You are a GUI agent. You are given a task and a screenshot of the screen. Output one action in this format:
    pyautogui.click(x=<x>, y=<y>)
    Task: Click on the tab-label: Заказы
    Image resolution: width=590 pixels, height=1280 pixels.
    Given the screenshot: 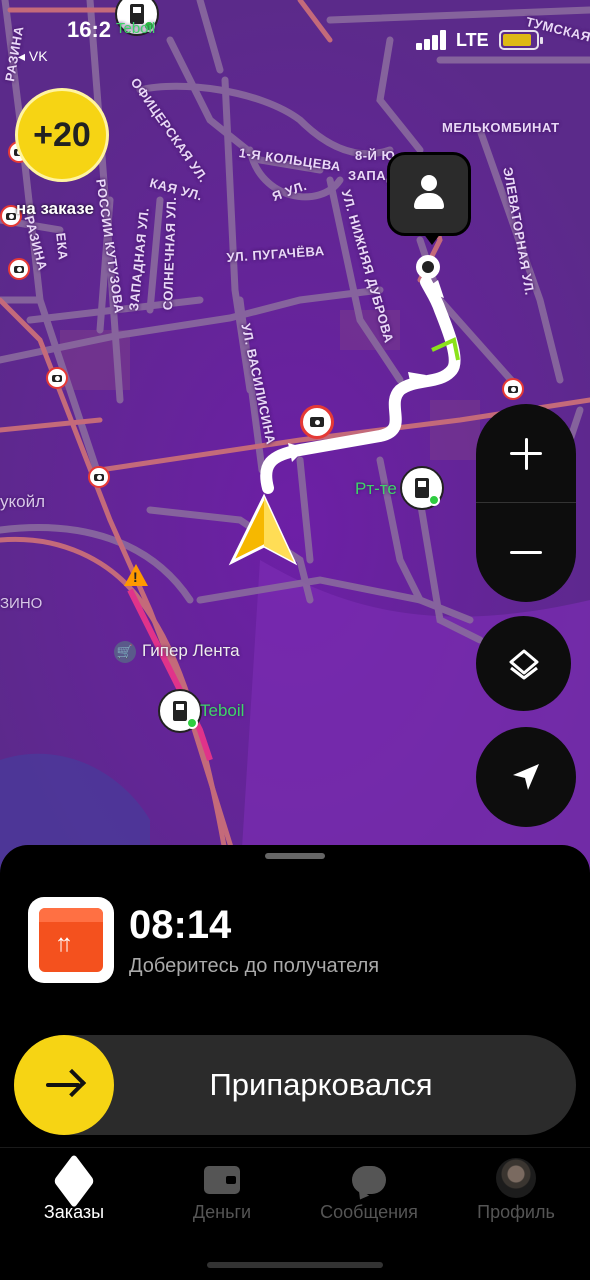 What is the action you would take?
    pyautogui.click(x=74, y=1212)
    